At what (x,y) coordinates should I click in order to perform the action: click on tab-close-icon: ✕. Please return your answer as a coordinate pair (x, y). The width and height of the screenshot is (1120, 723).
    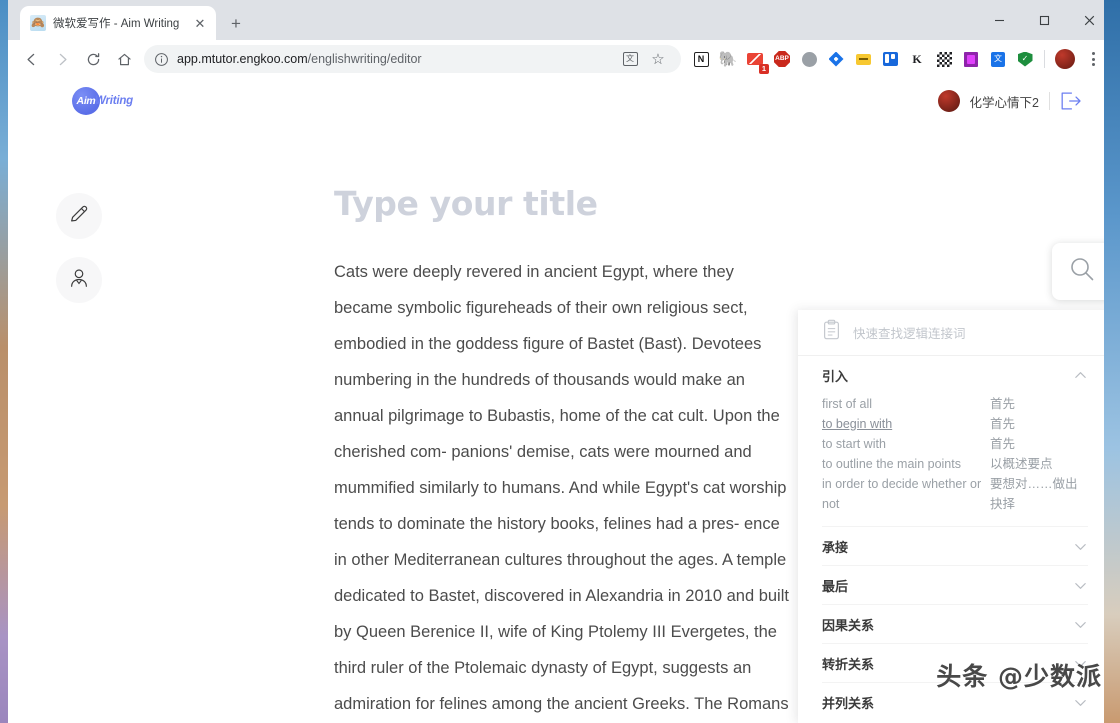
    Looking at the image, I should click on (200, 23).